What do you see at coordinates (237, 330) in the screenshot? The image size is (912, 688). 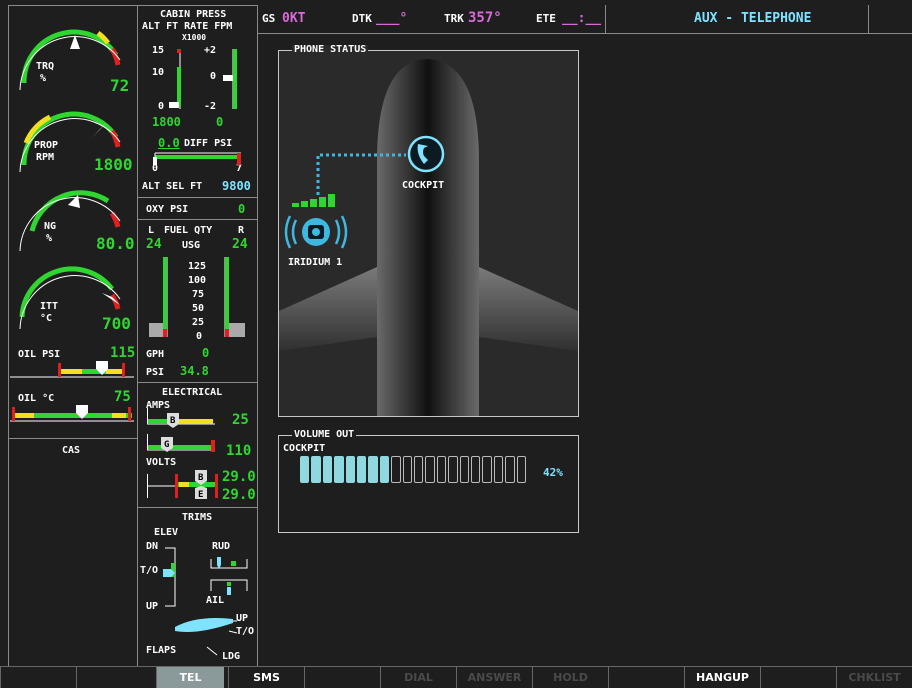 I see `fuel-right-pointer` at bounding box center [237, 330].